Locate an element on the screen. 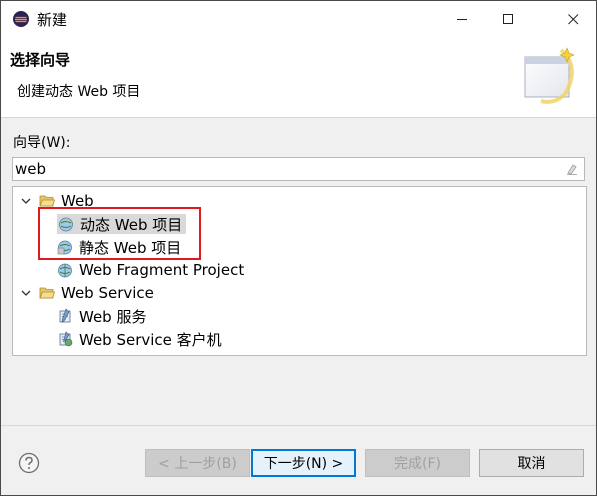 The width and height of the screenshot is (597, 496). close-icon is located at coordinates (572, 18).